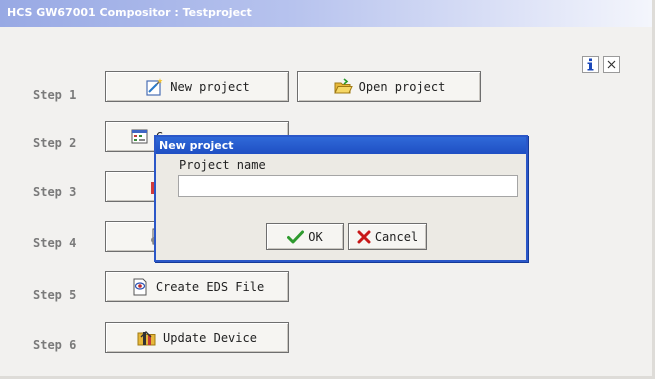 The width and height of the screenshot is (656, 381). Describe the element at coordinates (402, 86) in the screenshot. I see `open-project-label: Open project` at that location.